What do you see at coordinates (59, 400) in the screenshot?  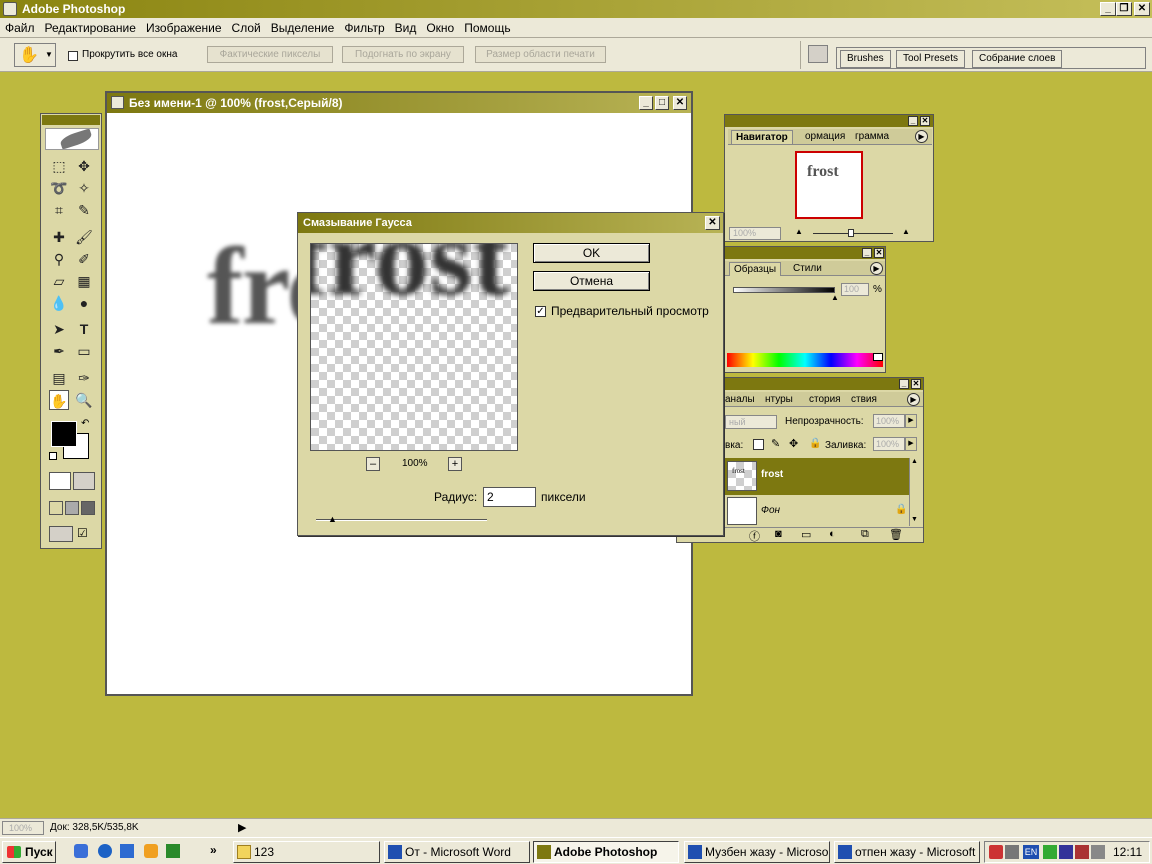 I see `hand-tool-icon: ✋` at bounding box center [59, 400].